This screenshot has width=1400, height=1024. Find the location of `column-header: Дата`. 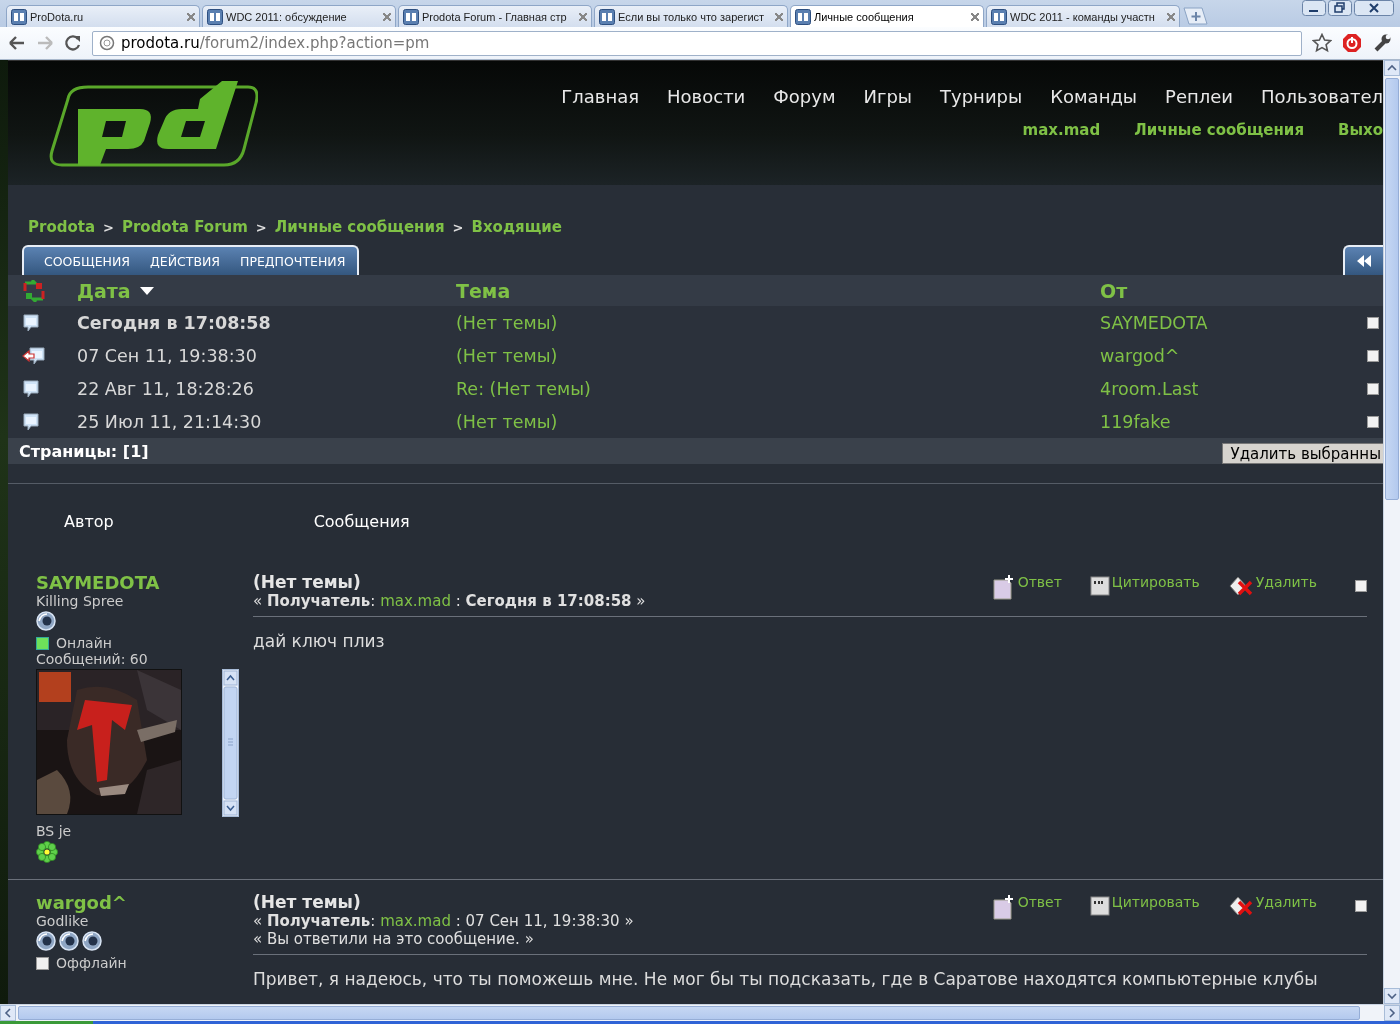

column-header: Дата is located at coordinates (104, 290).